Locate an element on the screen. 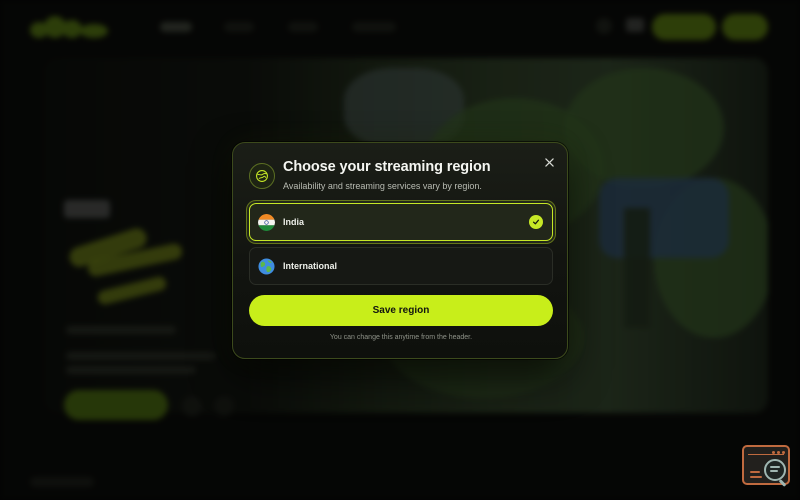 This screenshot has height=500, width=800. region-option-label: International is located at coordinates (310, 266).